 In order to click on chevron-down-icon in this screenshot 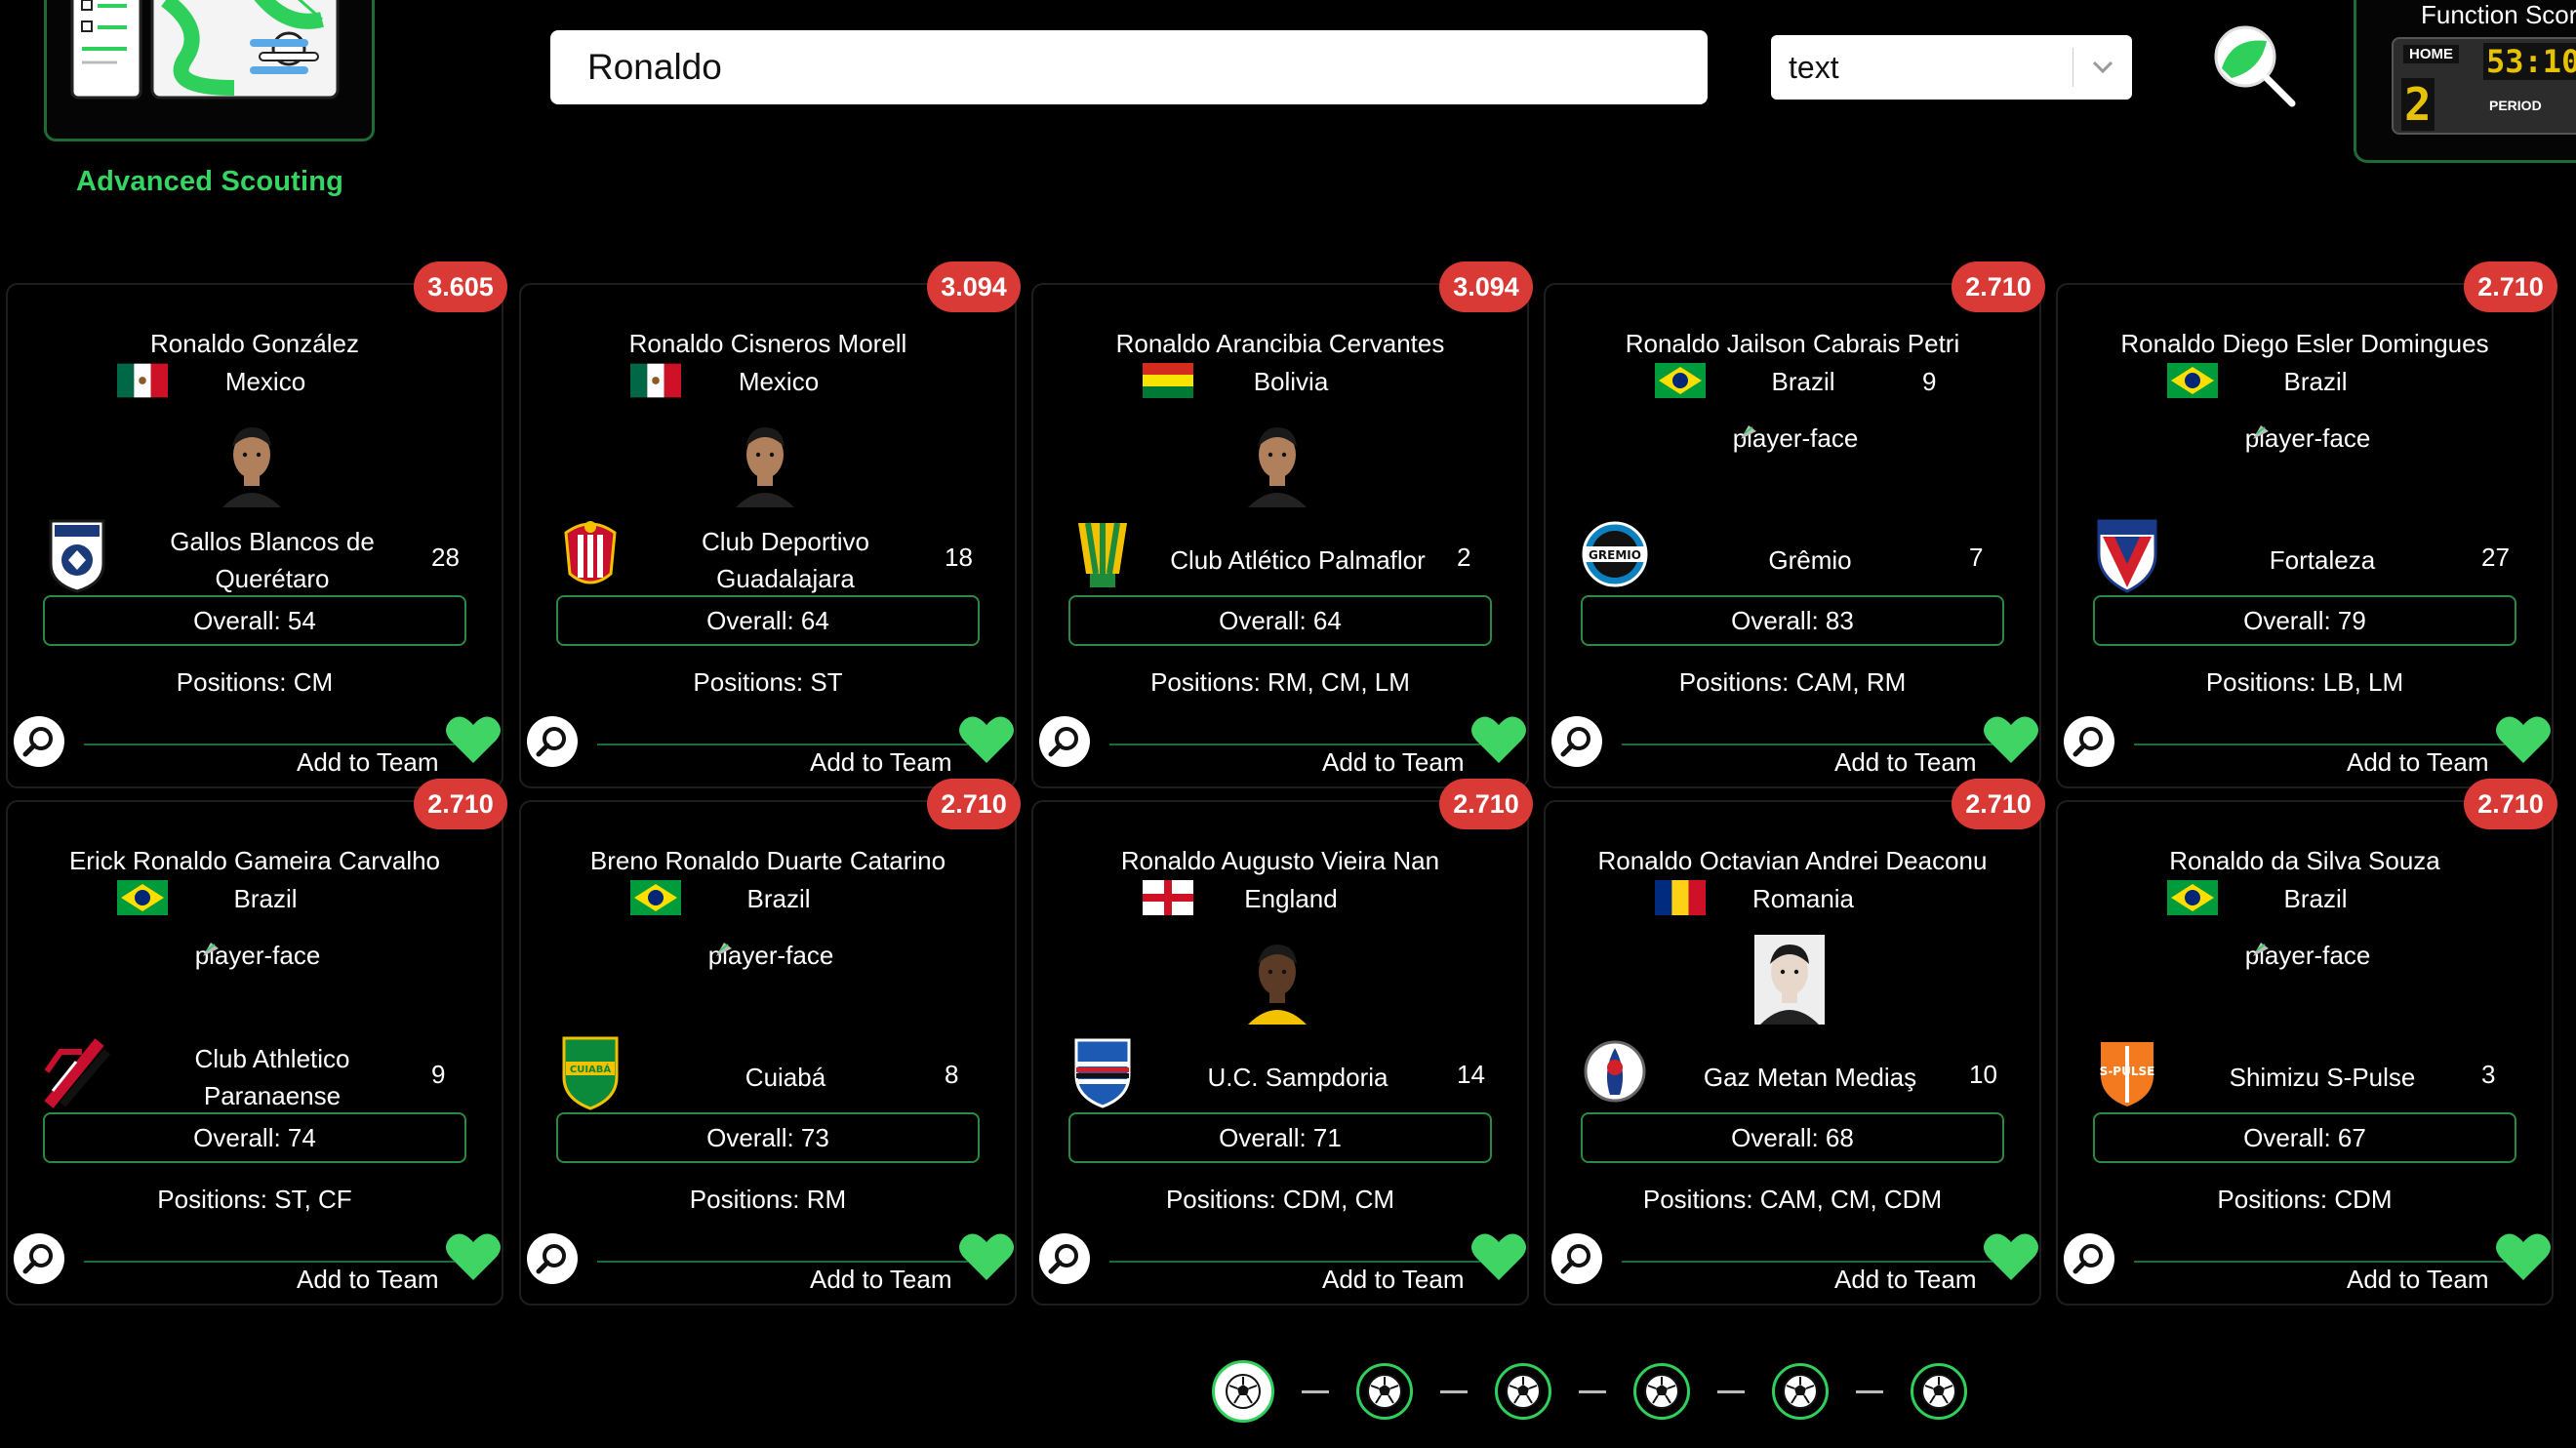, I will do `click(2102, 67)`.